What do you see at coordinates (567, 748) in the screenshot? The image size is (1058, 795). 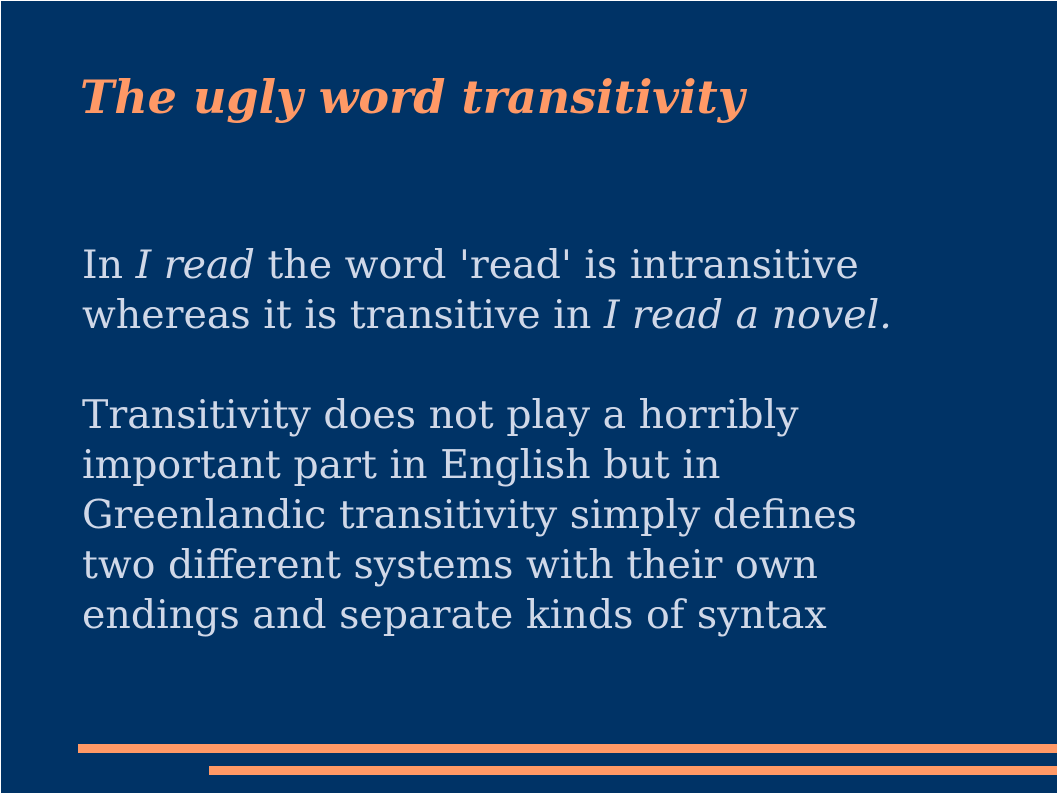 I see `decorative-rule-upper` at bounding box center [567, 748].